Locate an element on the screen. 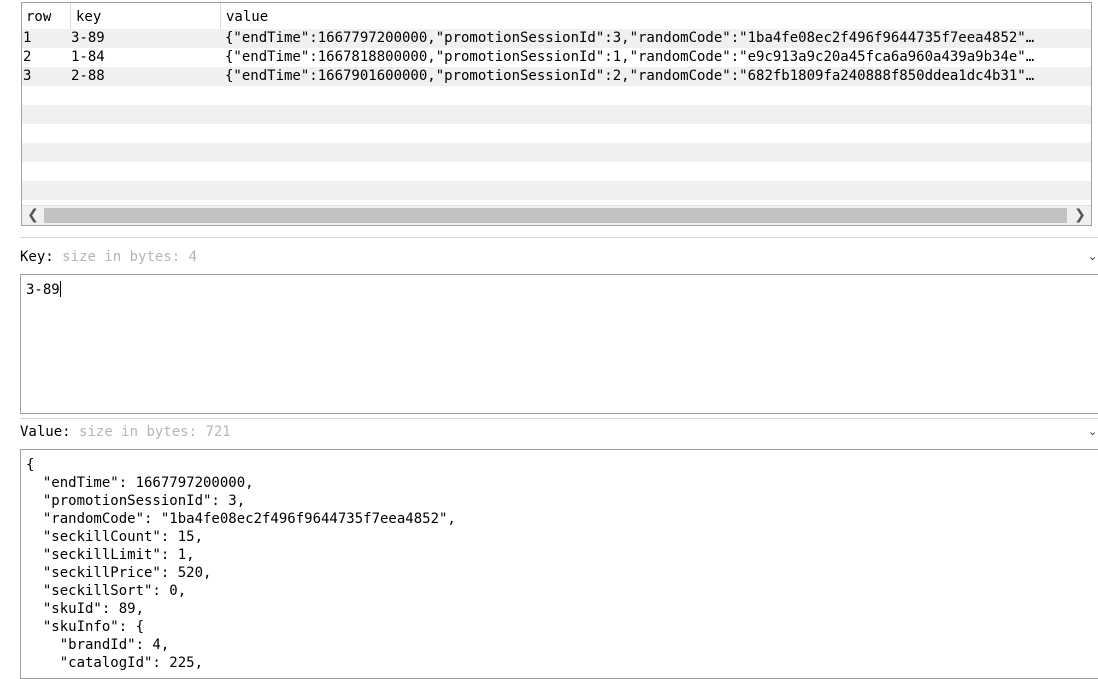  table-header: row ⌄ key value is located at coordinates (556, 16).